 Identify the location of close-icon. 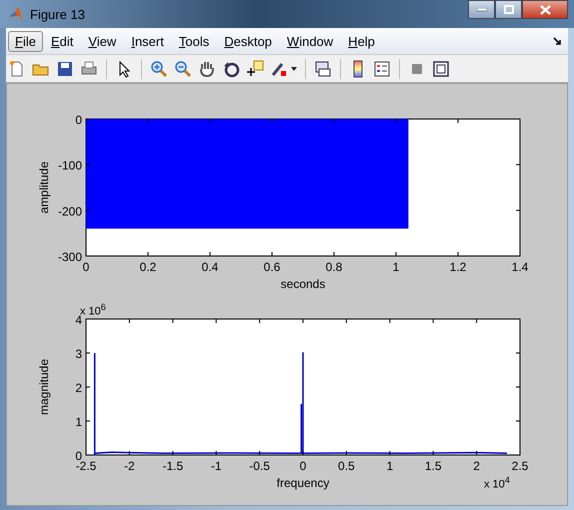
(545, 9).